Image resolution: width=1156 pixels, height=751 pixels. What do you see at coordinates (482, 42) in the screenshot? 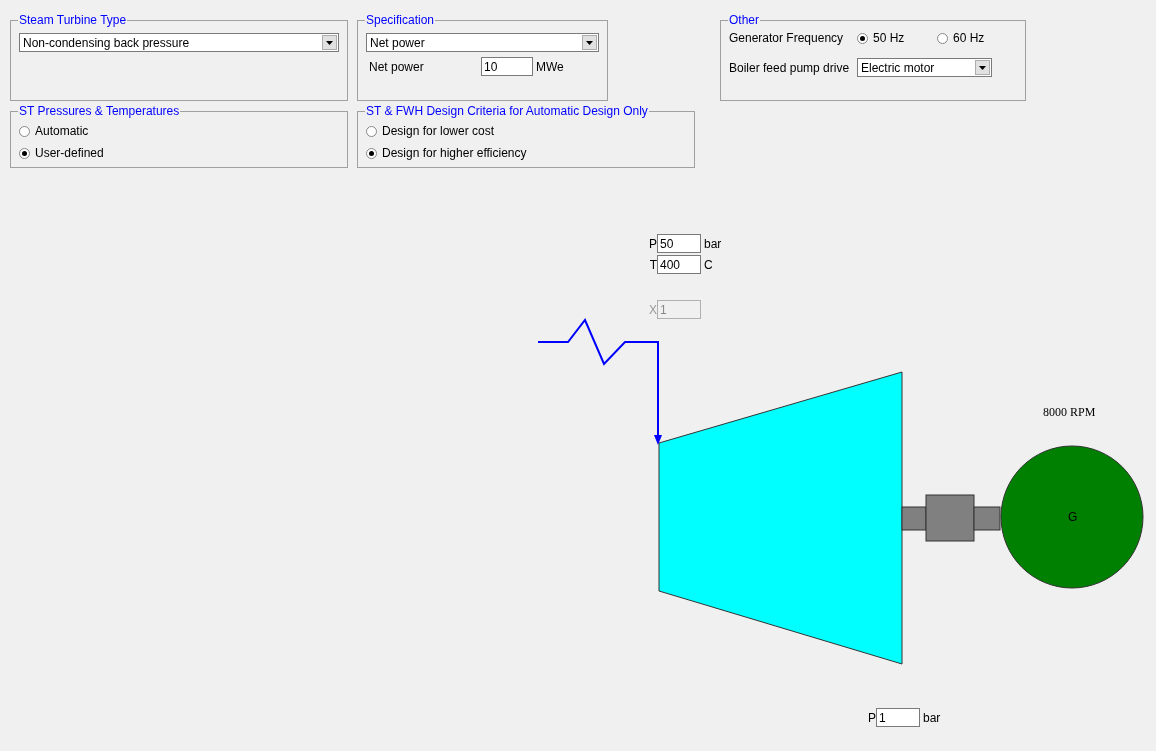
I see `dropdown: Net power` at bounding box center [482, 42].